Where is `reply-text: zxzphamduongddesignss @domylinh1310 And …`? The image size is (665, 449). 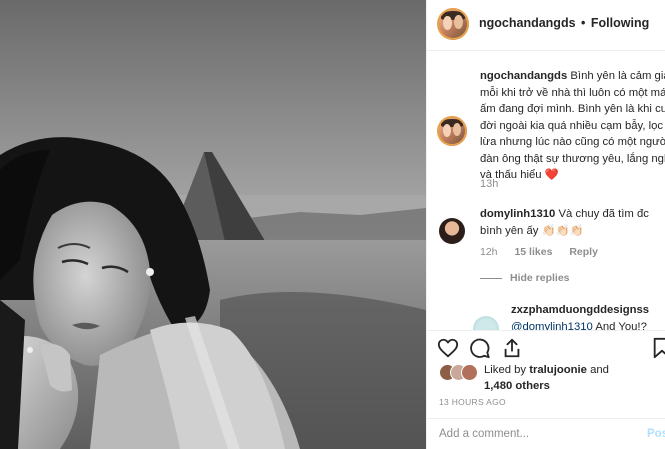 reply-text: zxzphamduongddesignss @domylinh1310 And … is located at coordinates (580, 316).